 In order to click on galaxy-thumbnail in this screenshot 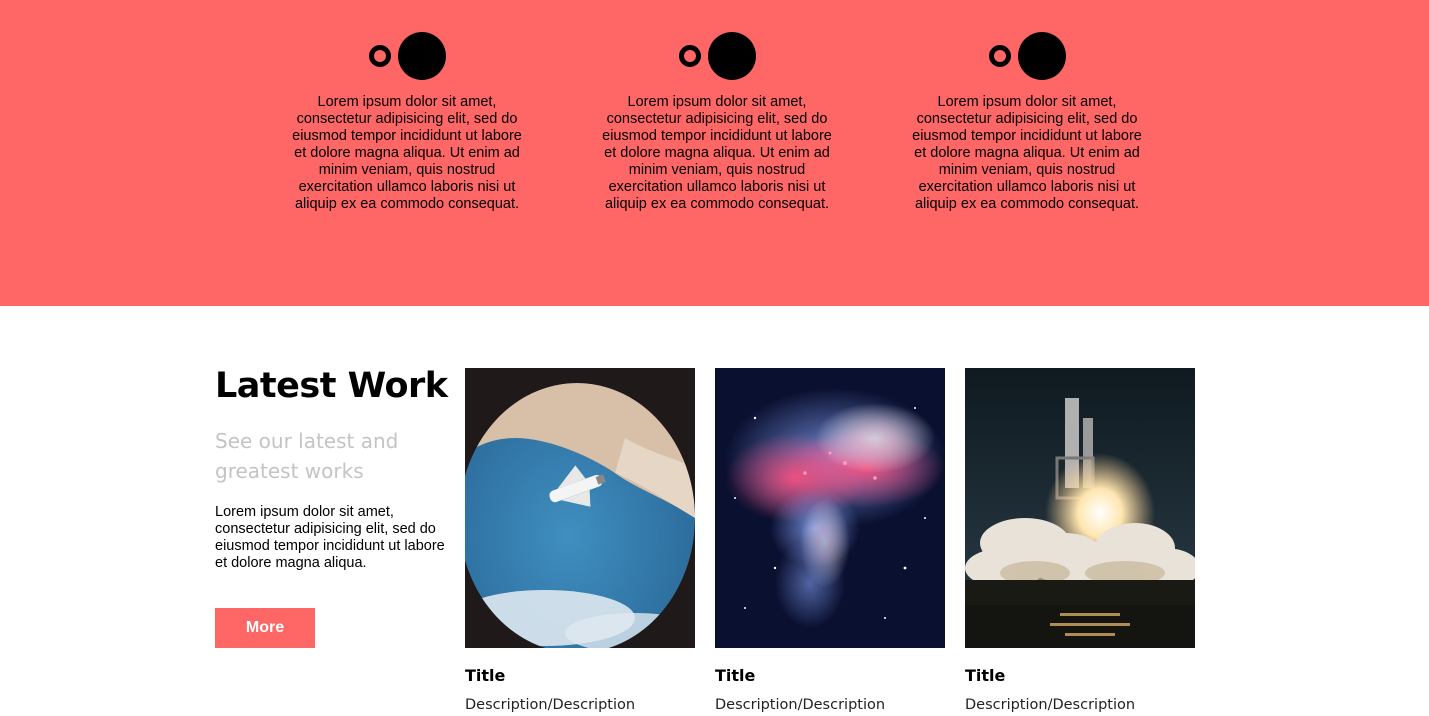, I will do `click(830, 508)`.